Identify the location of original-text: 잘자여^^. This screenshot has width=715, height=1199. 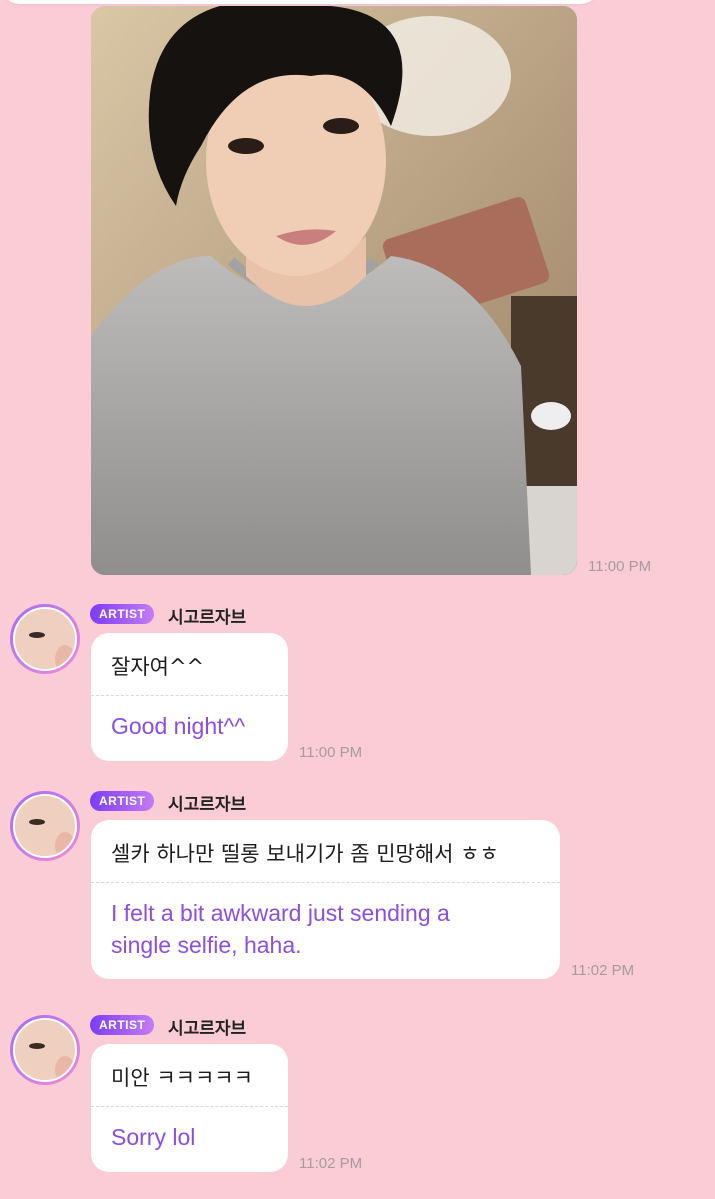
(158, 667).